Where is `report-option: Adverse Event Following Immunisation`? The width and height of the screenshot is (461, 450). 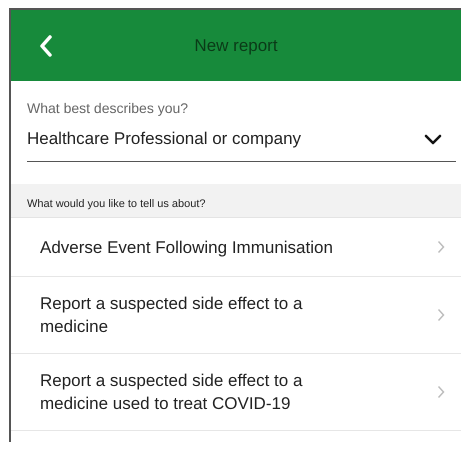
report-option: Adverse Event Following Immunisation is located at coordinates (236, 247).